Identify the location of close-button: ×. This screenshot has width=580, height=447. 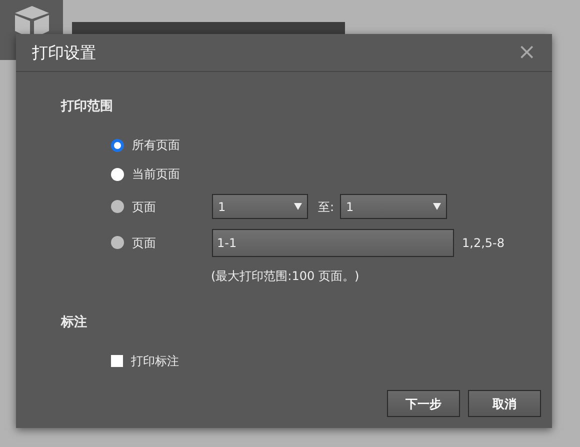
(527, 53).